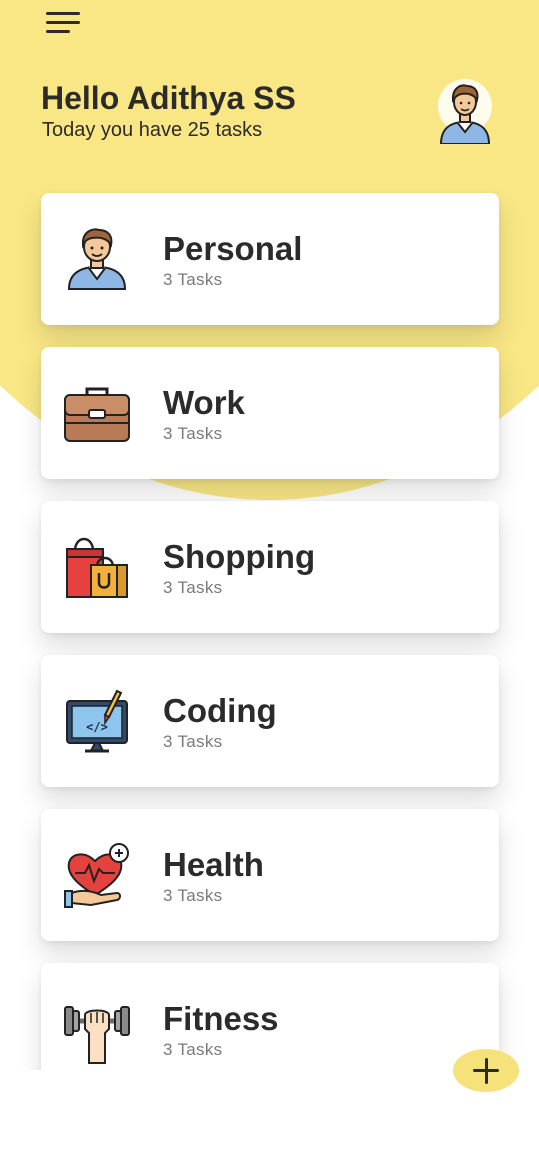 The height and width of the screenshot is (1155, 539). What do you see at coordinates (239, 556) in the screenshot?
I see `category-name: Shopping` at bounding box center [239, 556].